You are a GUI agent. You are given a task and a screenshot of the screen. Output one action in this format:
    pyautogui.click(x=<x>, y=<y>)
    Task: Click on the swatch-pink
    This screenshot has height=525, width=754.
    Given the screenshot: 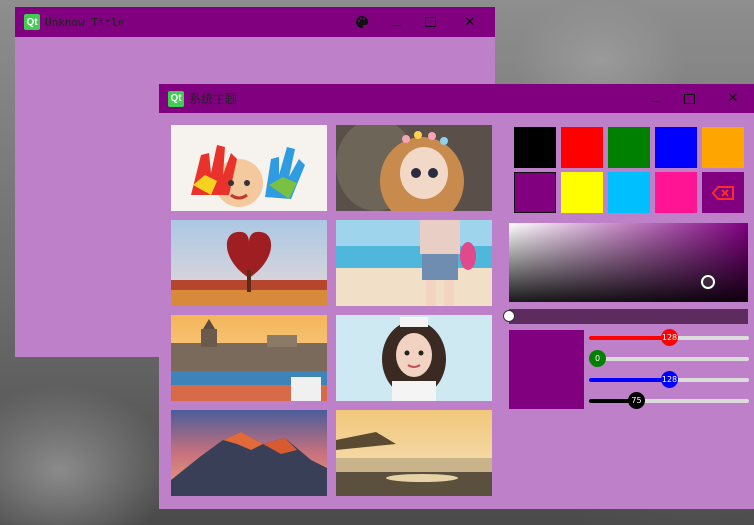 What is the action you would take?
    pyautogui.click(x=676, y=192)
    